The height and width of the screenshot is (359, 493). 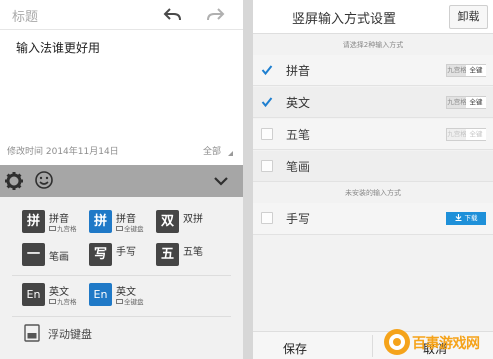 What do you see at coordinates (32, 333) in the screenshot?
I see `floating-keyboard-icon` at bounding box center [32, 333].